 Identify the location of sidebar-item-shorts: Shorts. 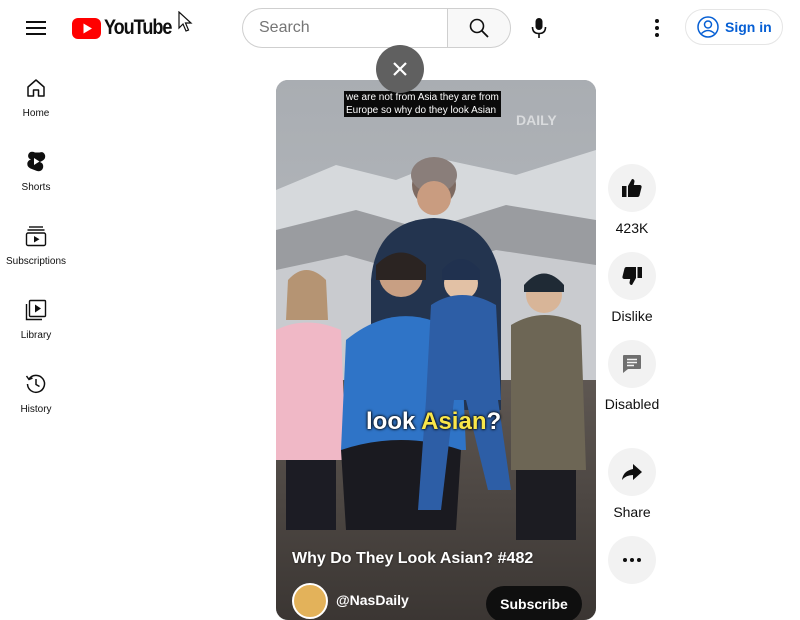
(36, 167).